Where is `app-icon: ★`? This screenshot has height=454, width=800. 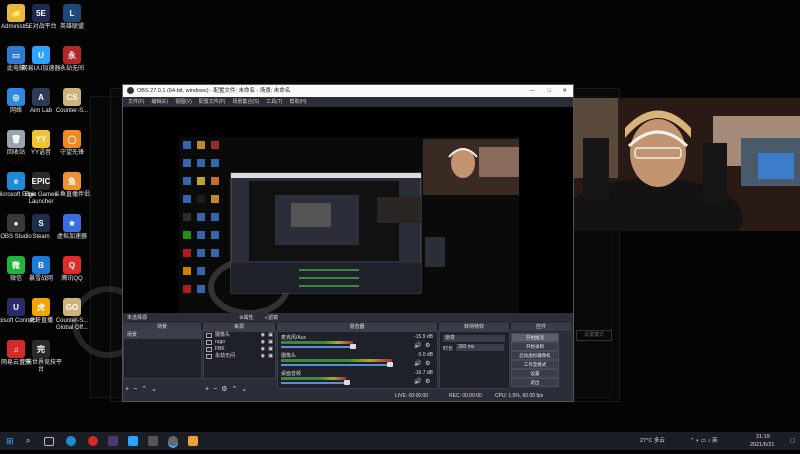
app-icon: ★ is located at coordinates (72, 223).